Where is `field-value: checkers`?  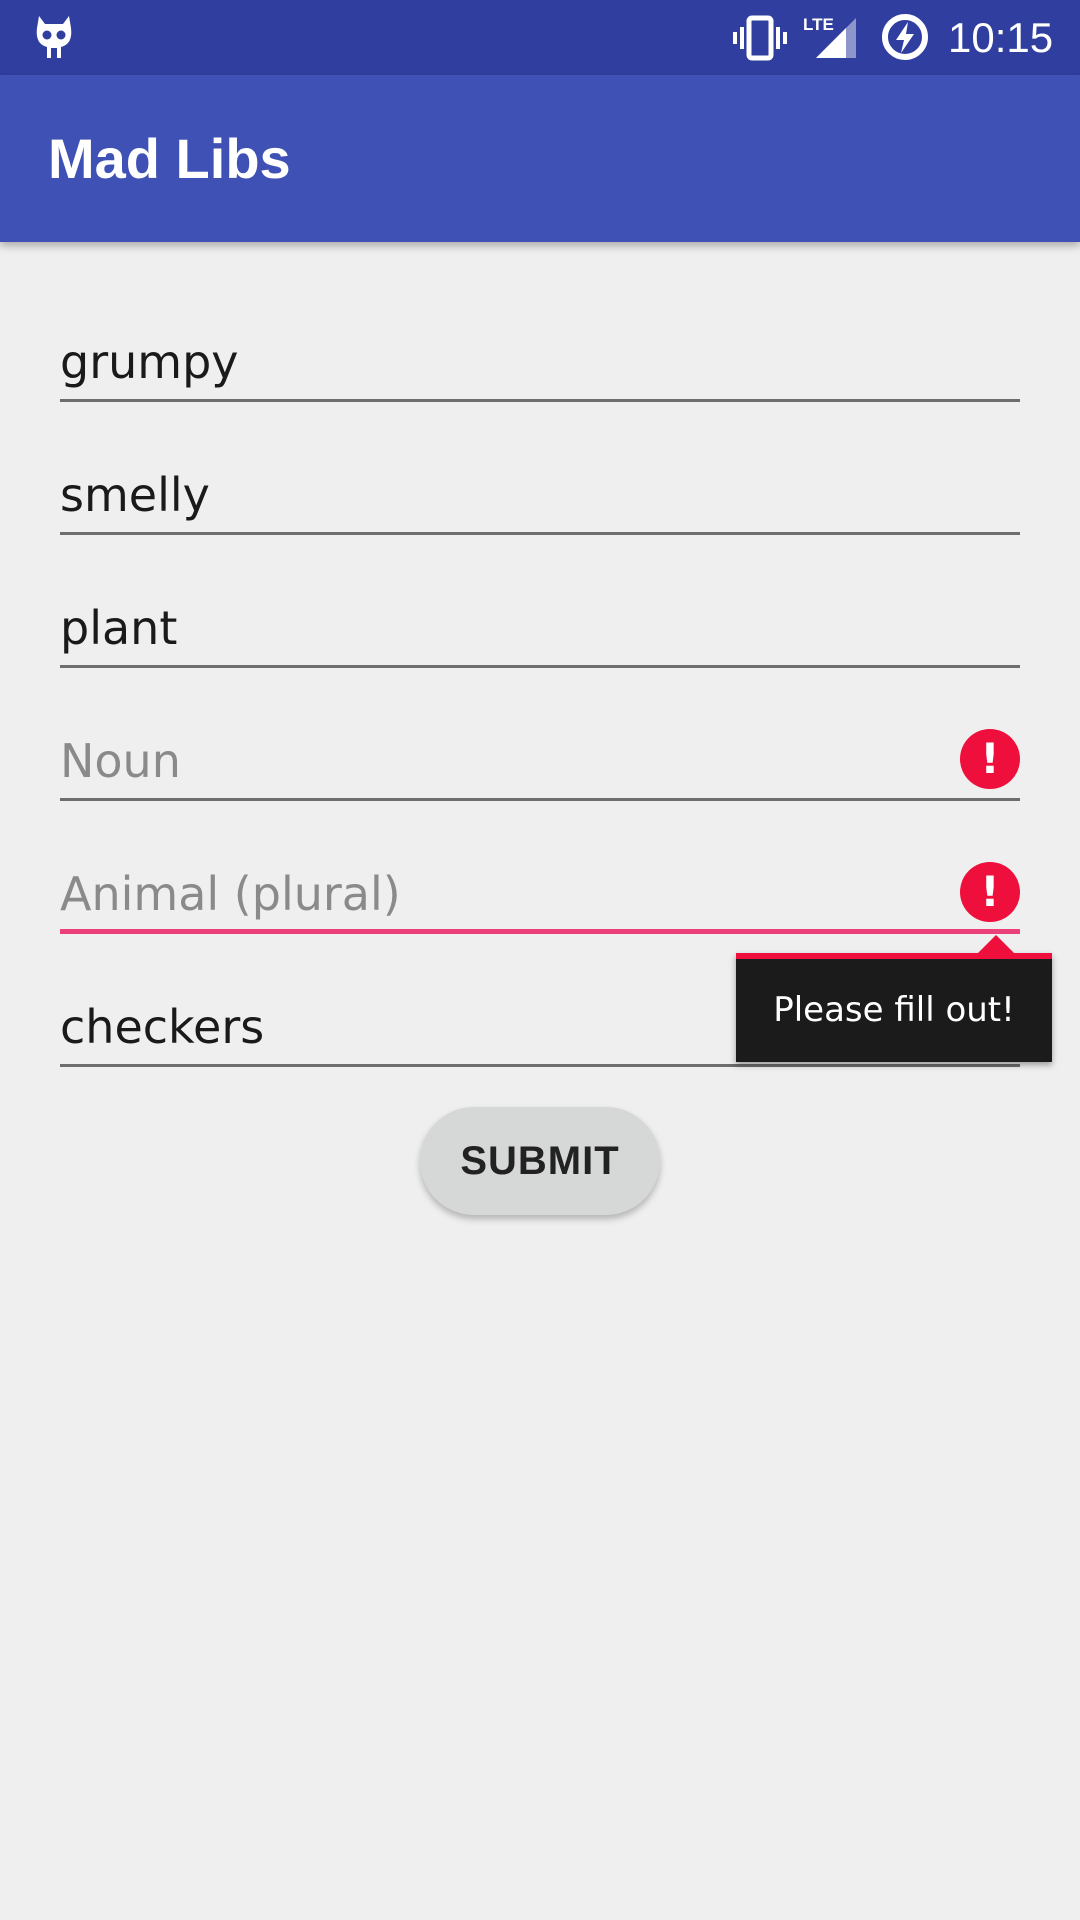 field-value: checkers is located at coordinates (162, 1027).